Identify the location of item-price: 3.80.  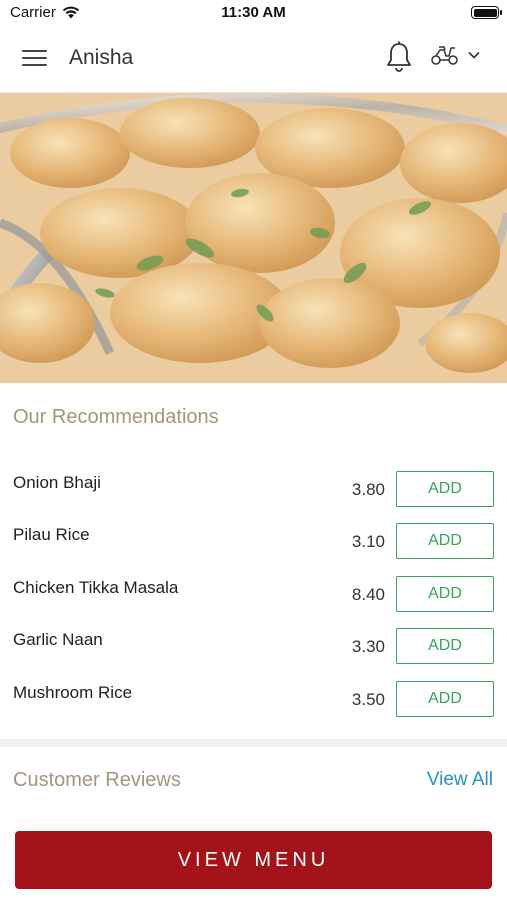
(368, 489).